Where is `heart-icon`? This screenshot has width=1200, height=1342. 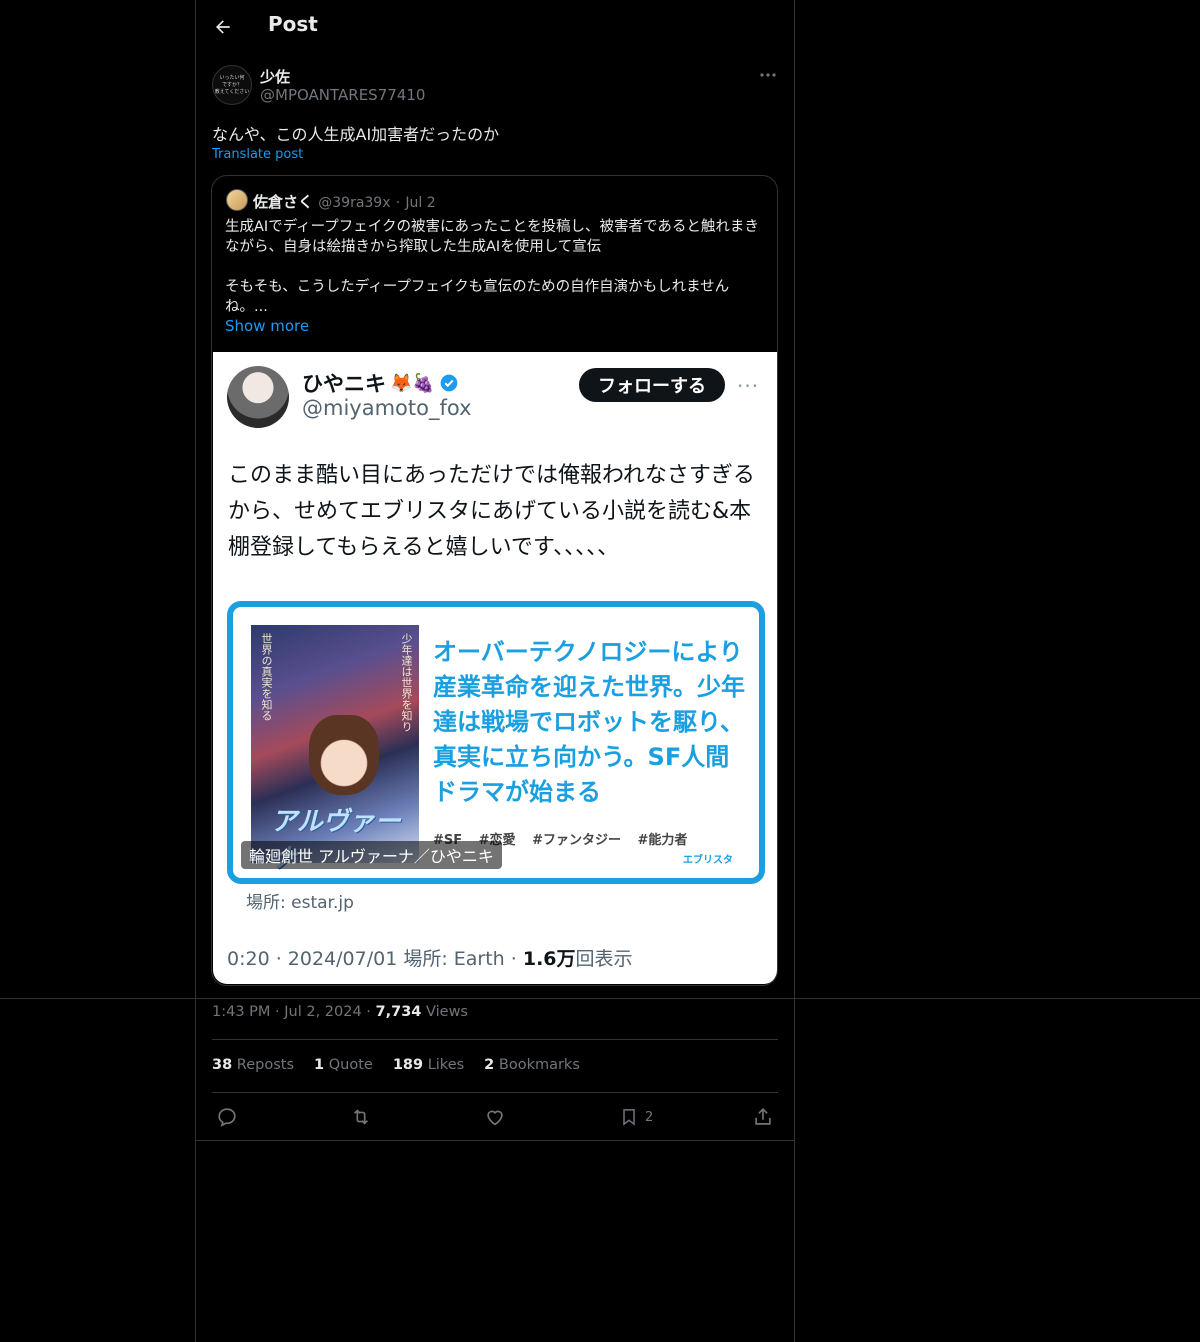 heart-icon is located at coordinates (495, 1118).